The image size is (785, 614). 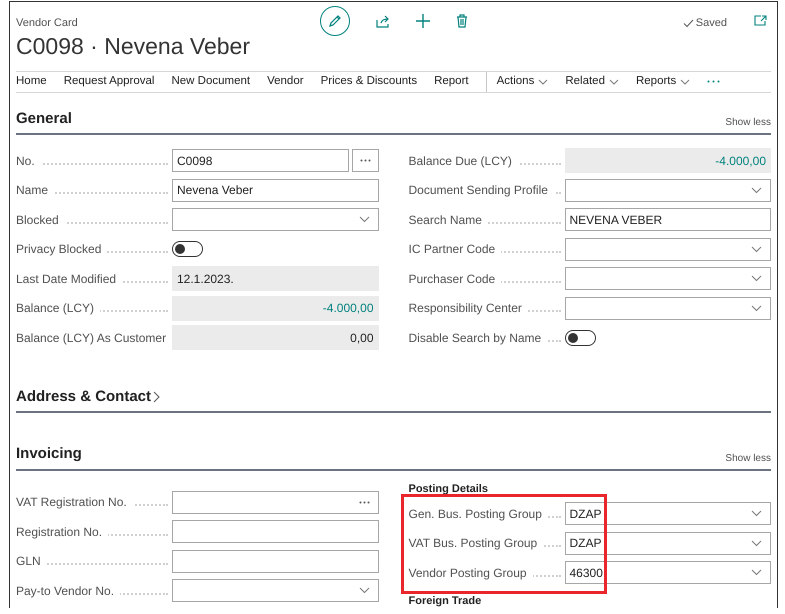 I want to click on popout-icon, so click(x=760, y=20).